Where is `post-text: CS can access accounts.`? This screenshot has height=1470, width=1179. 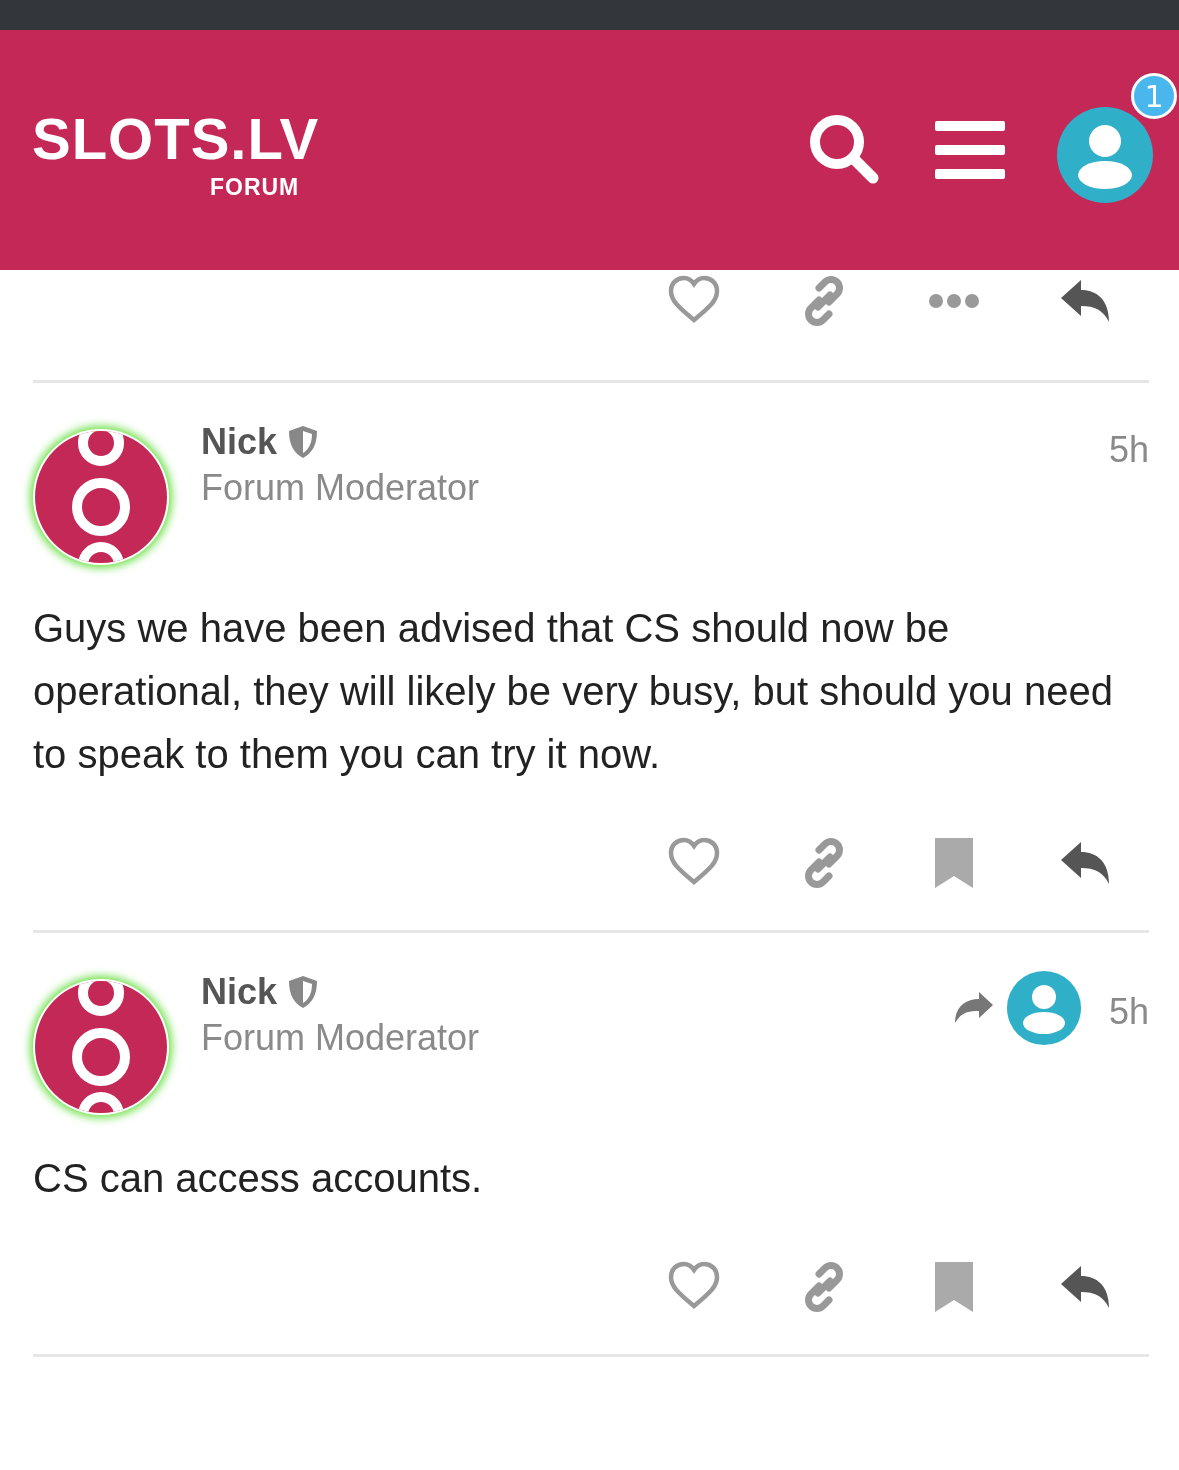
post-text: CS can access accounts. is located at coordinates (258, 1178).